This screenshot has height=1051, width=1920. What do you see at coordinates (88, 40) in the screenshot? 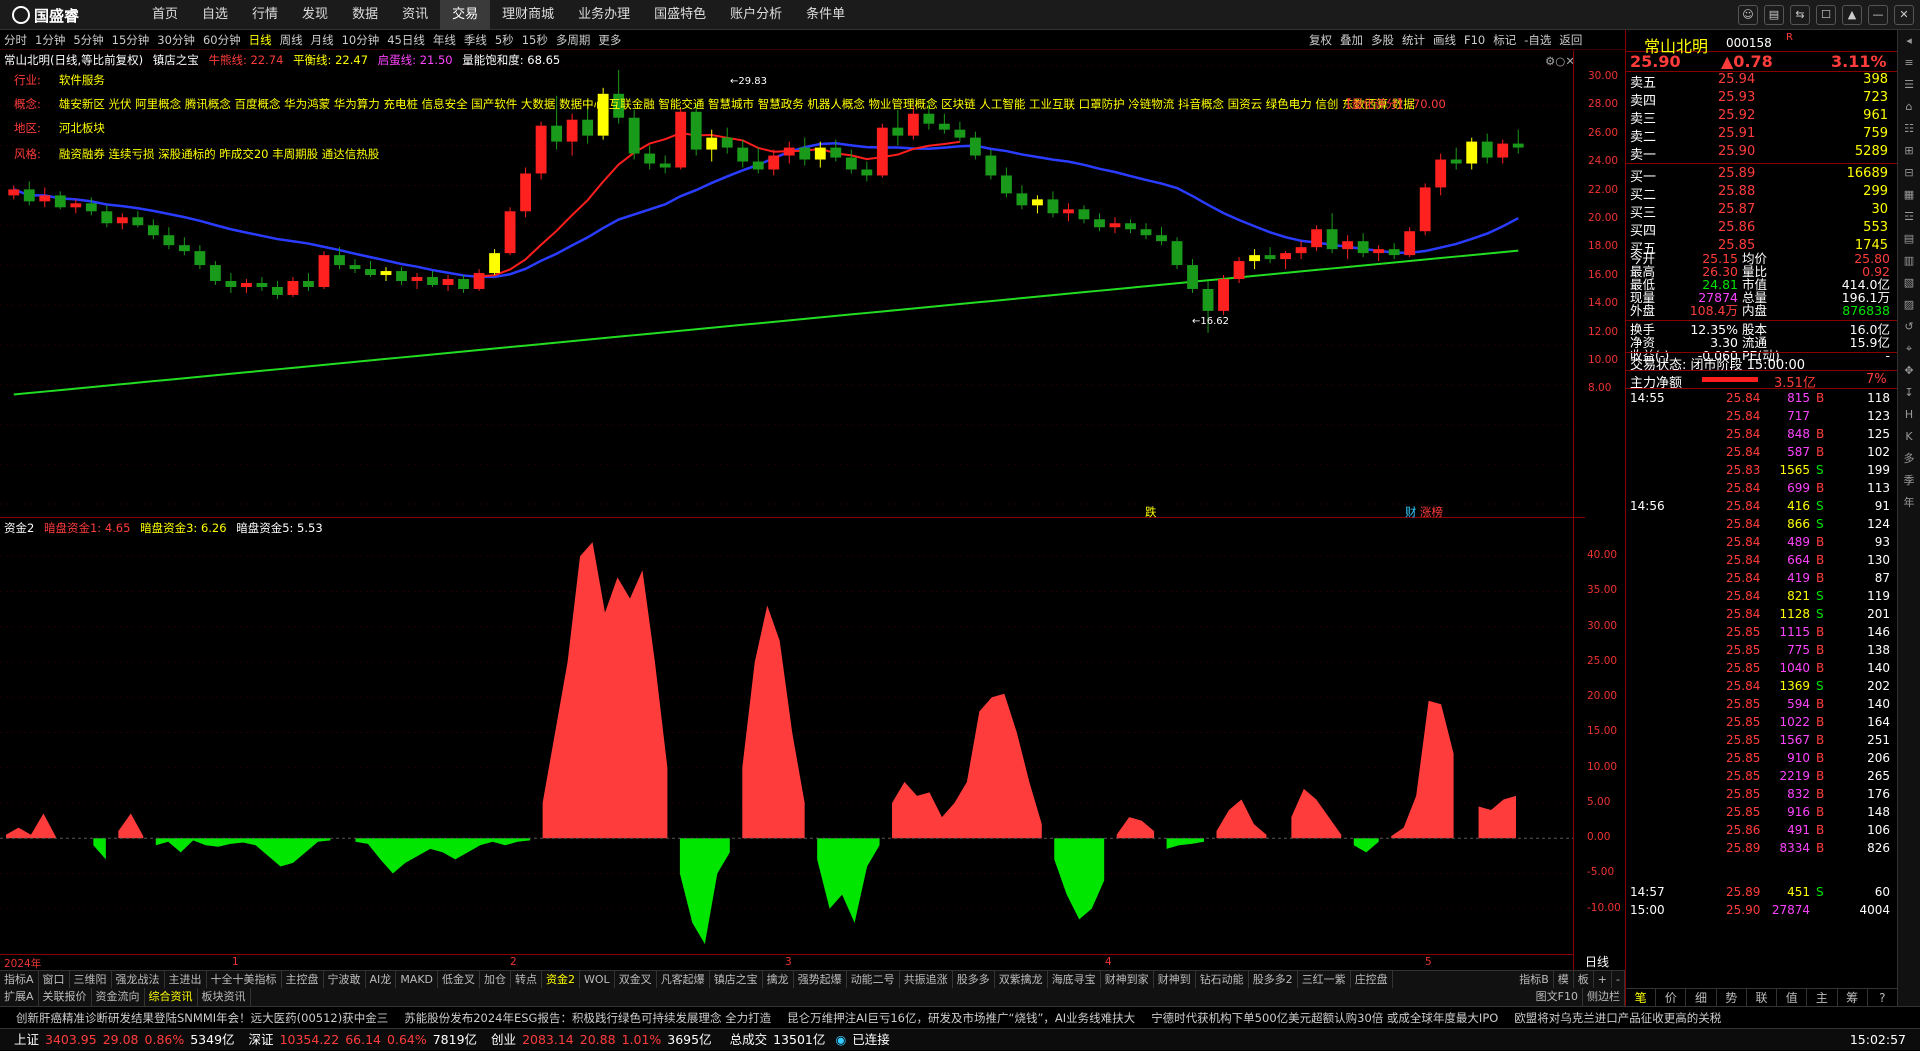
I see `timeframe-2: 5分钟` at bounding box center [88, 40].